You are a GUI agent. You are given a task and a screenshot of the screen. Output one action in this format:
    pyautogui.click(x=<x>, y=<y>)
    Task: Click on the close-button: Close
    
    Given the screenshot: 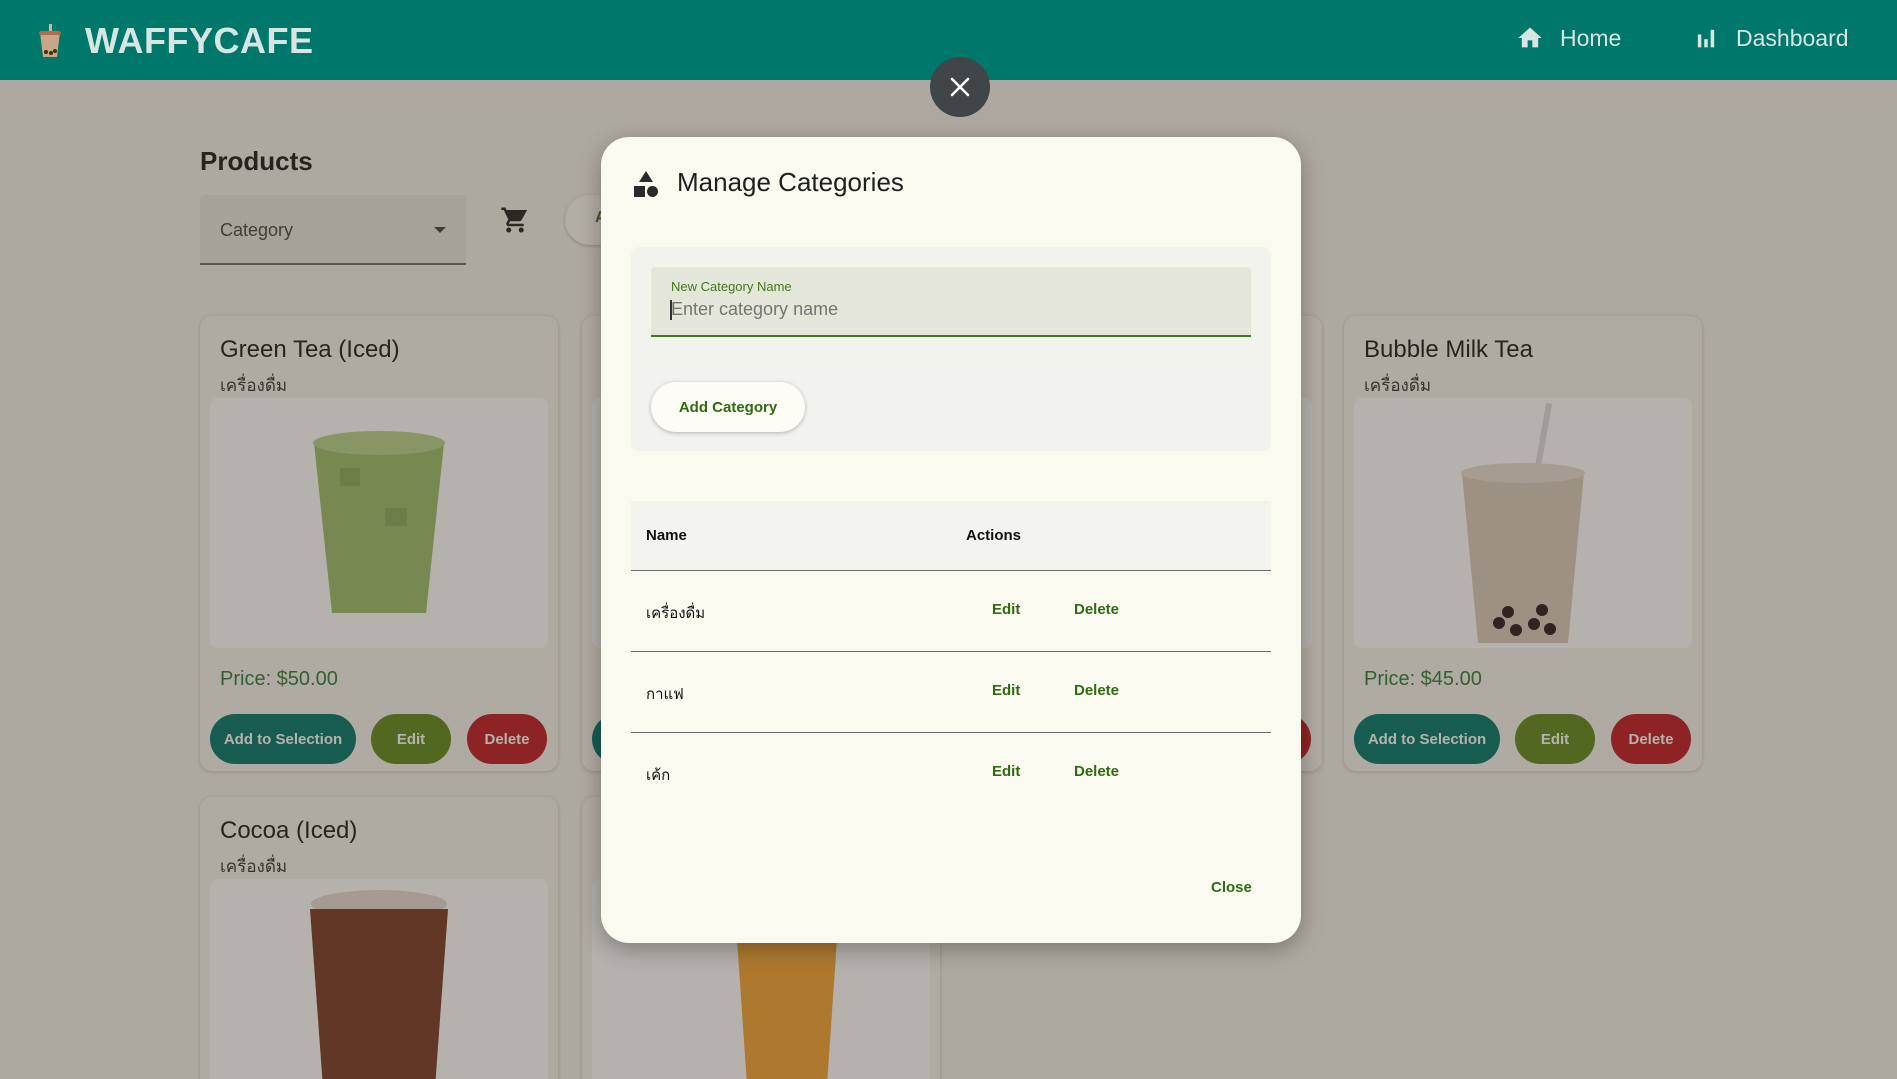 What is the action you would take?
    pyautogui.click(x=1231, y=887)
    